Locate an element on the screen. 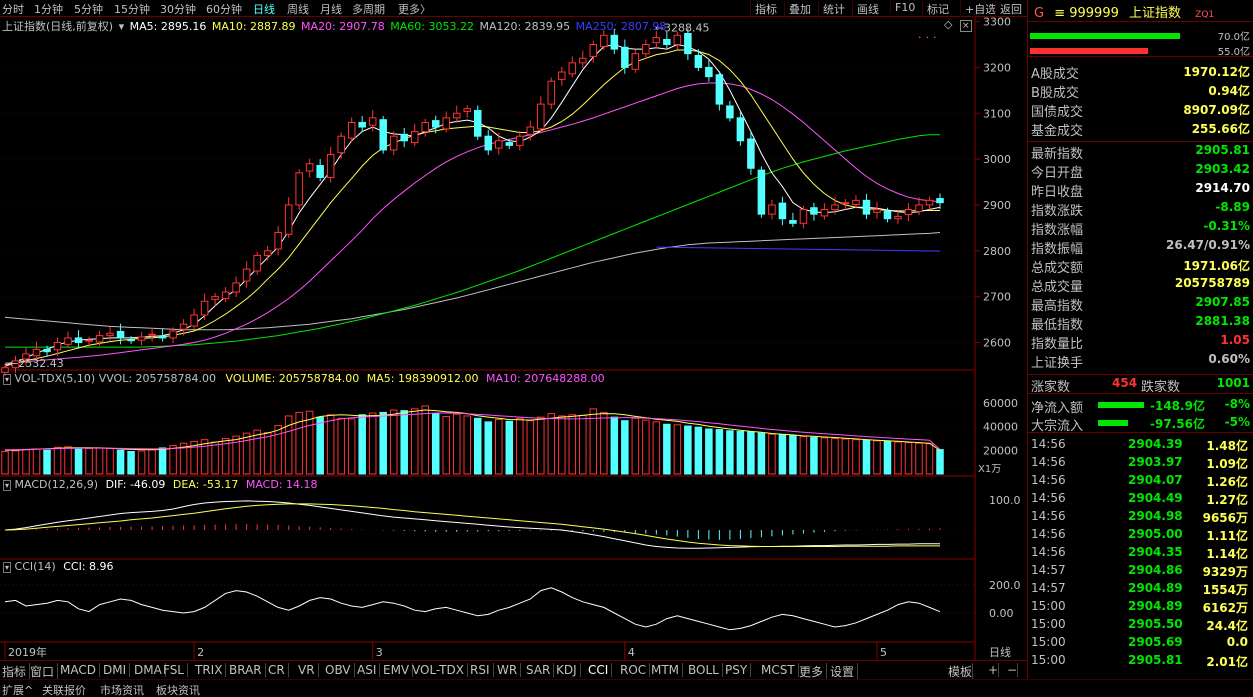 The width and height of the screenshot is (1253, 697). tick-volume: 1.14亿 is located at coordinates (1227, 554).